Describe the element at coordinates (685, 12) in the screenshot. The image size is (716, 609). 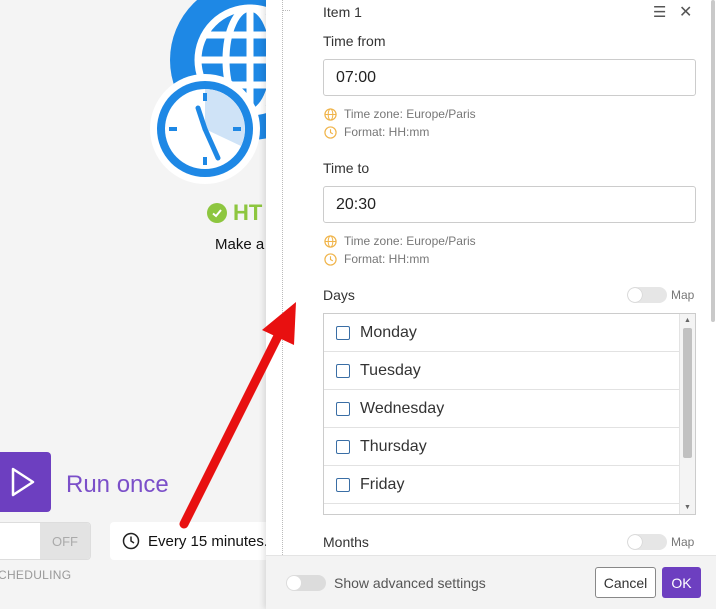
I see `close-icon: ✕` at that location.